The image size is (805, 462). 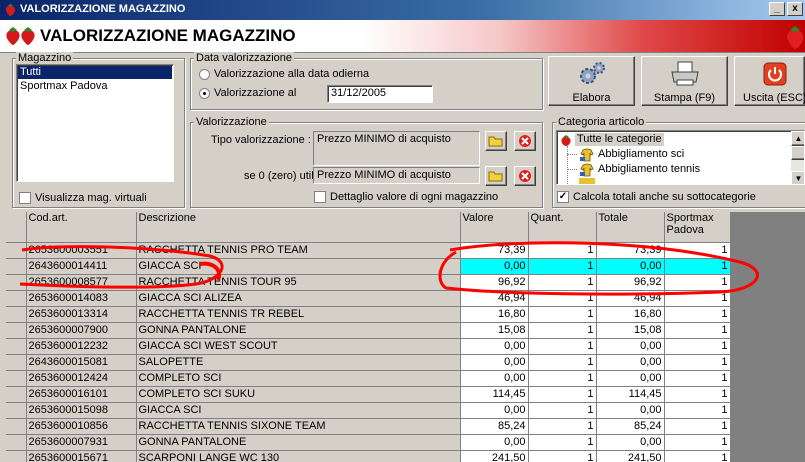 What do you see at coordinates (298, 346) in the screenshot?
I see `cell-descrizione: GIACCA SCI WEST SCOUT` at bounding box center [298, 346].